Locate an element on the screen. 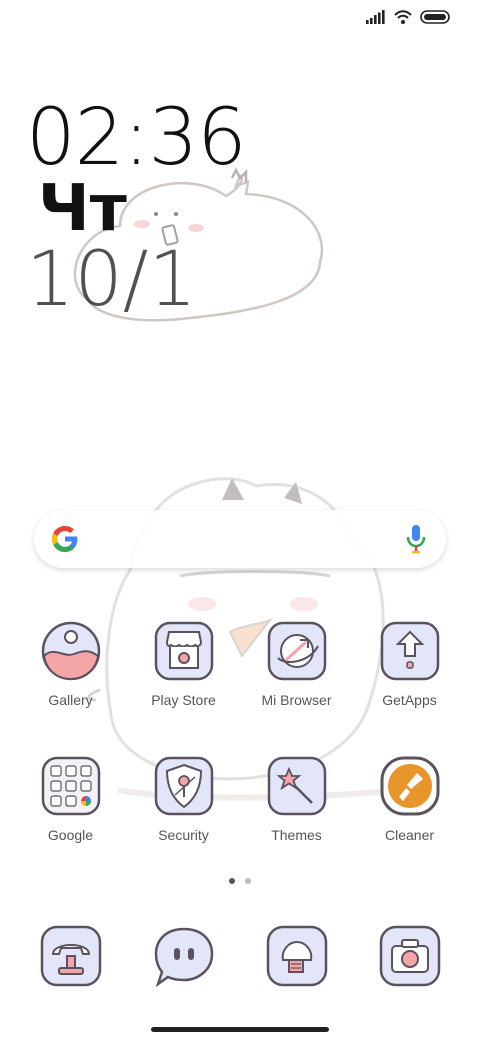 This screenshot has width=480, height=1040. app-themes: Themes is located at coordinates (296, 799).